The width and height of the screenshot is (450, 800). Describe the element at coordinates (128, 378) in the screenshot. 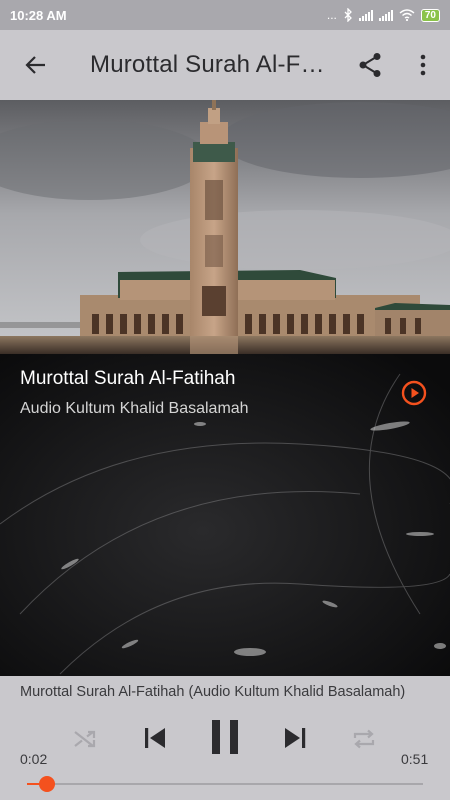

I see `track-title: Murottal Surah Al-Fatihah` at that location.